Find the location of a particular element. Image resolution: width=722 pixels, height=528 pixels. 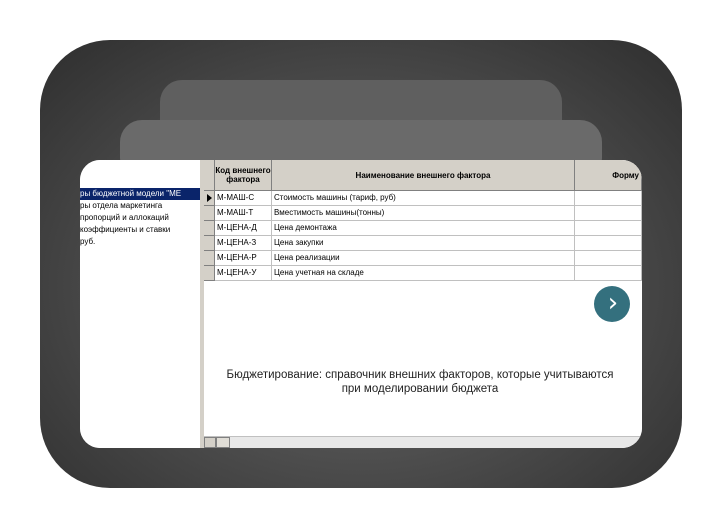

cell-name: Стоимость машины (тариф, руб) is located at coordinates (423, 198).